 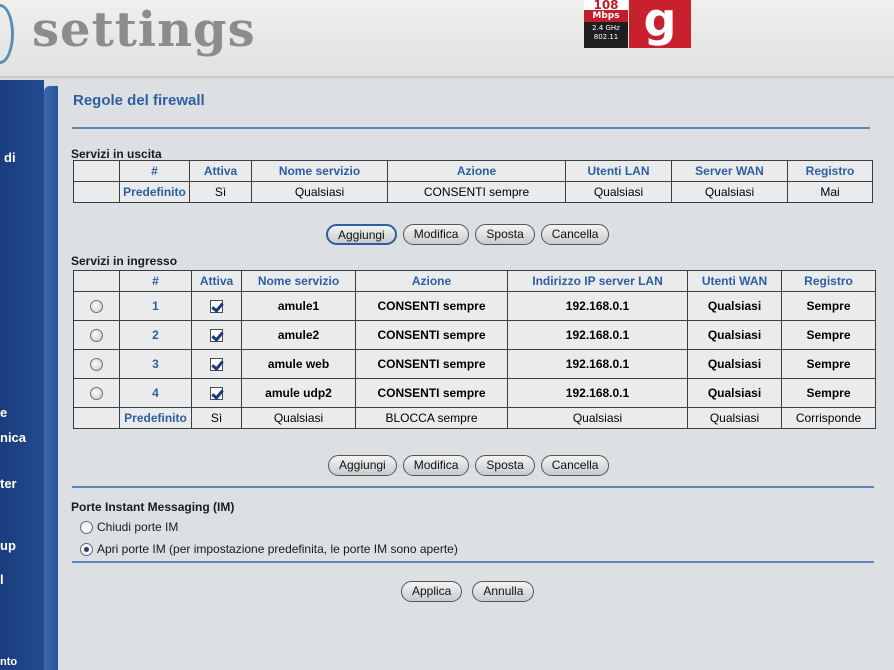 What do you see at coordinates (473, 562) in the screenshot?
I see `divider` at bounding box center [473, 562].